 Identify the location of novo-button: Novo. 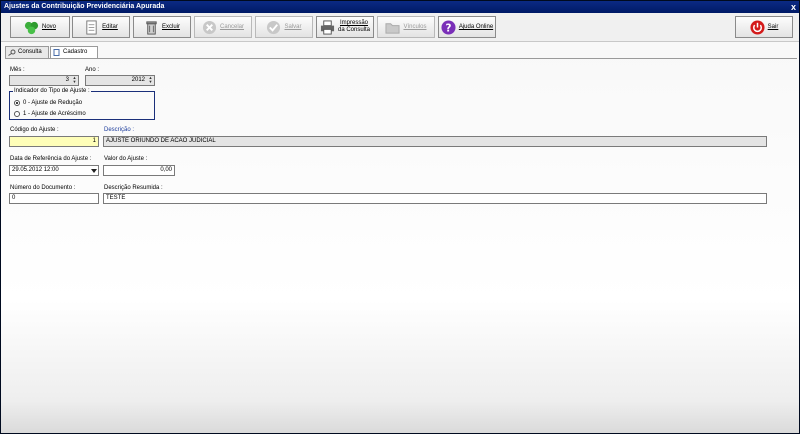
(40, 27).